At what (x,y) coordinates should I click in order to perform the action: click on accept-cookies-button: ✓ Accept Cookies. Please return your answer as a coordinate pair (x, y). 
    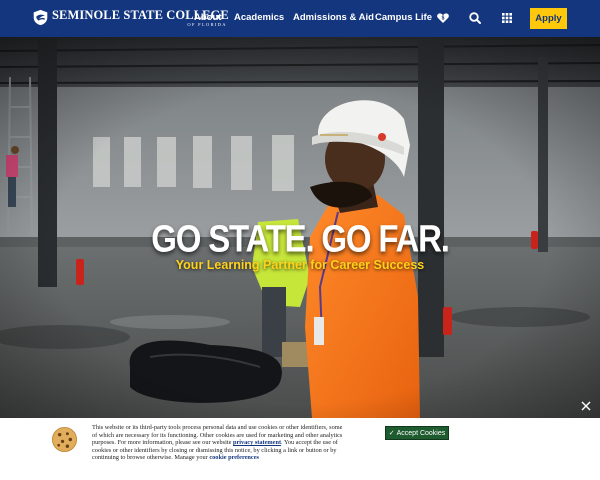
    Looking at the image, I should click on (417, 433).